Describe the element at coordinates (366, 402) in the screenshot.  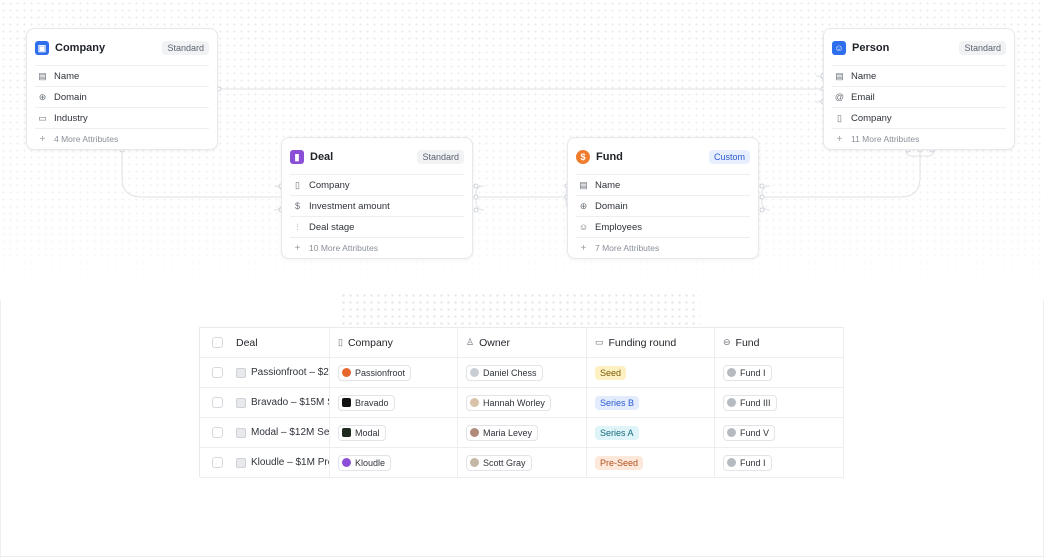
I see `company-chip: Bravado` at that location.